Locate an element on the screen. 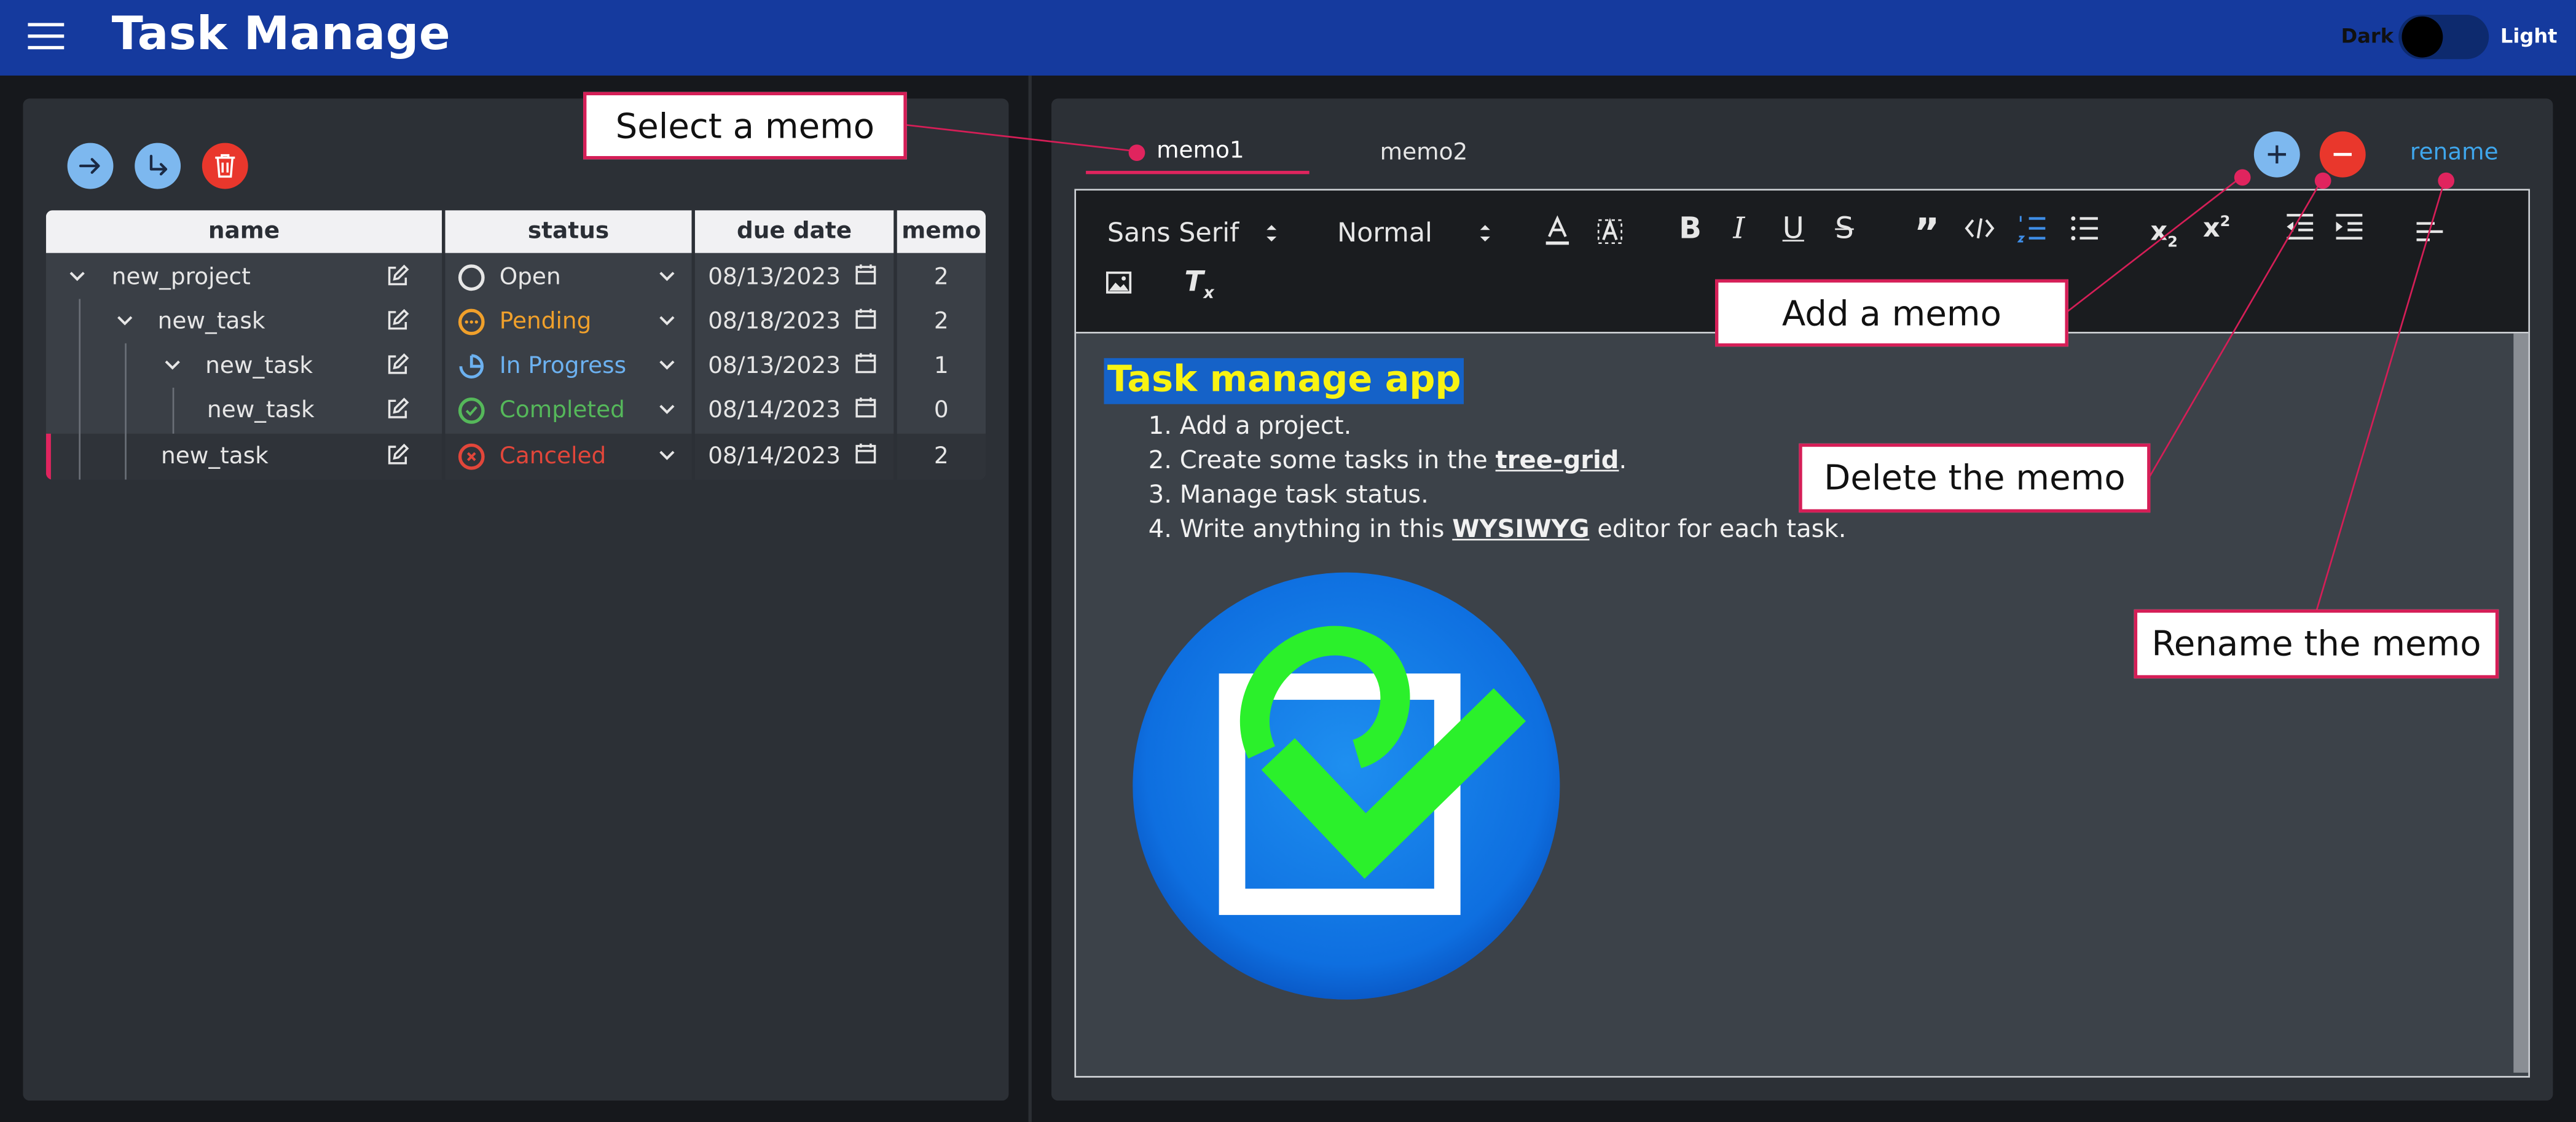  callout-select-memo: Select a memo is located at coordinates (745, 126).